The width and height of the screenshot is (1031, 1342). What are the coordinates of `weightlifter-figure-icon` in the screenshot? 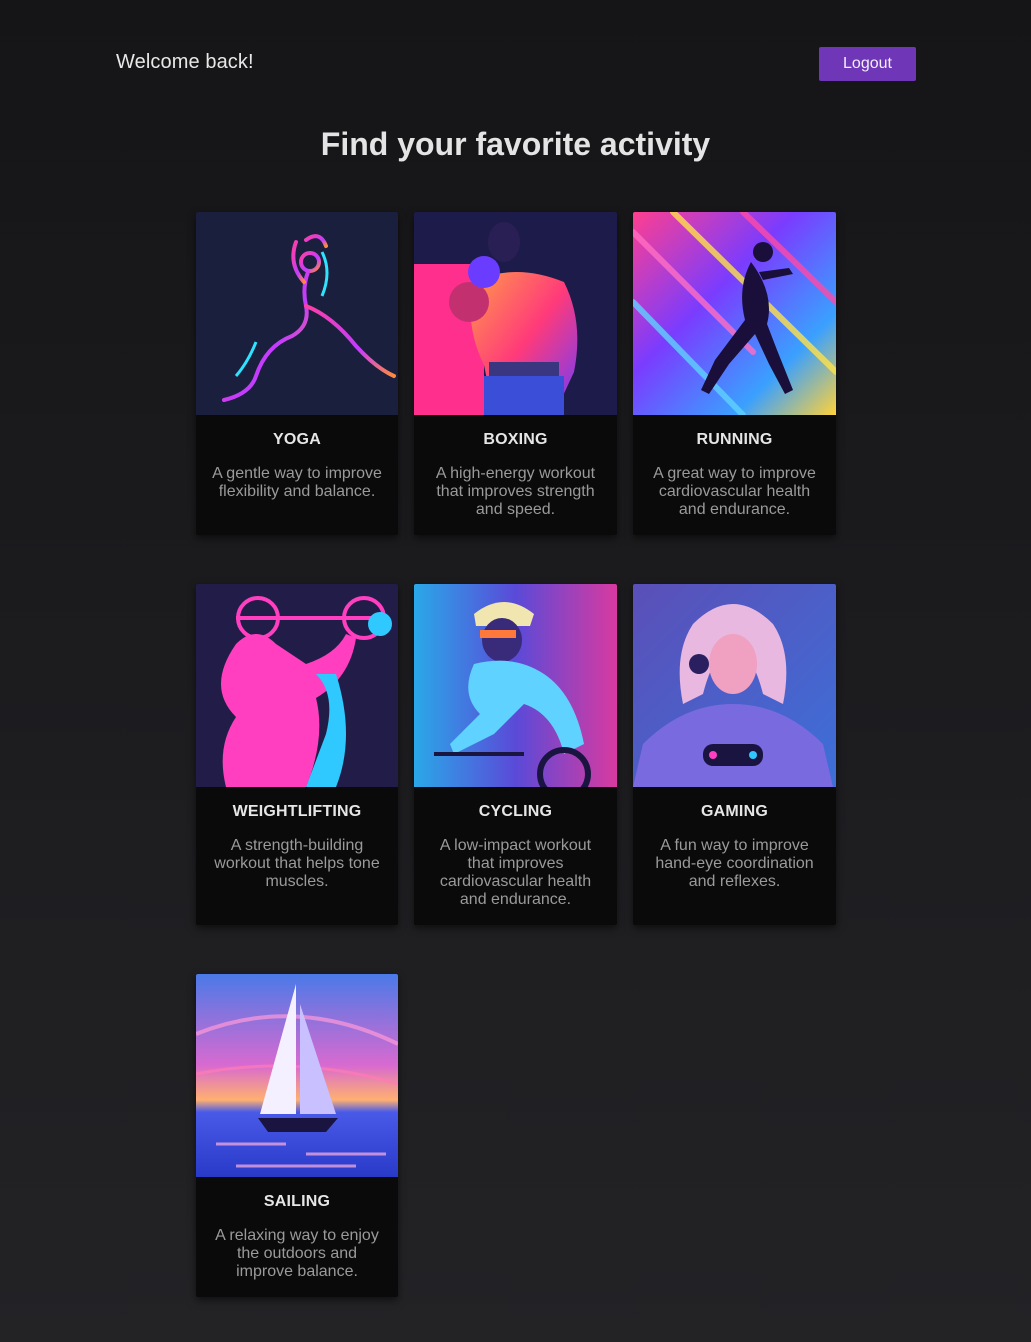 It's located at (297, 685).